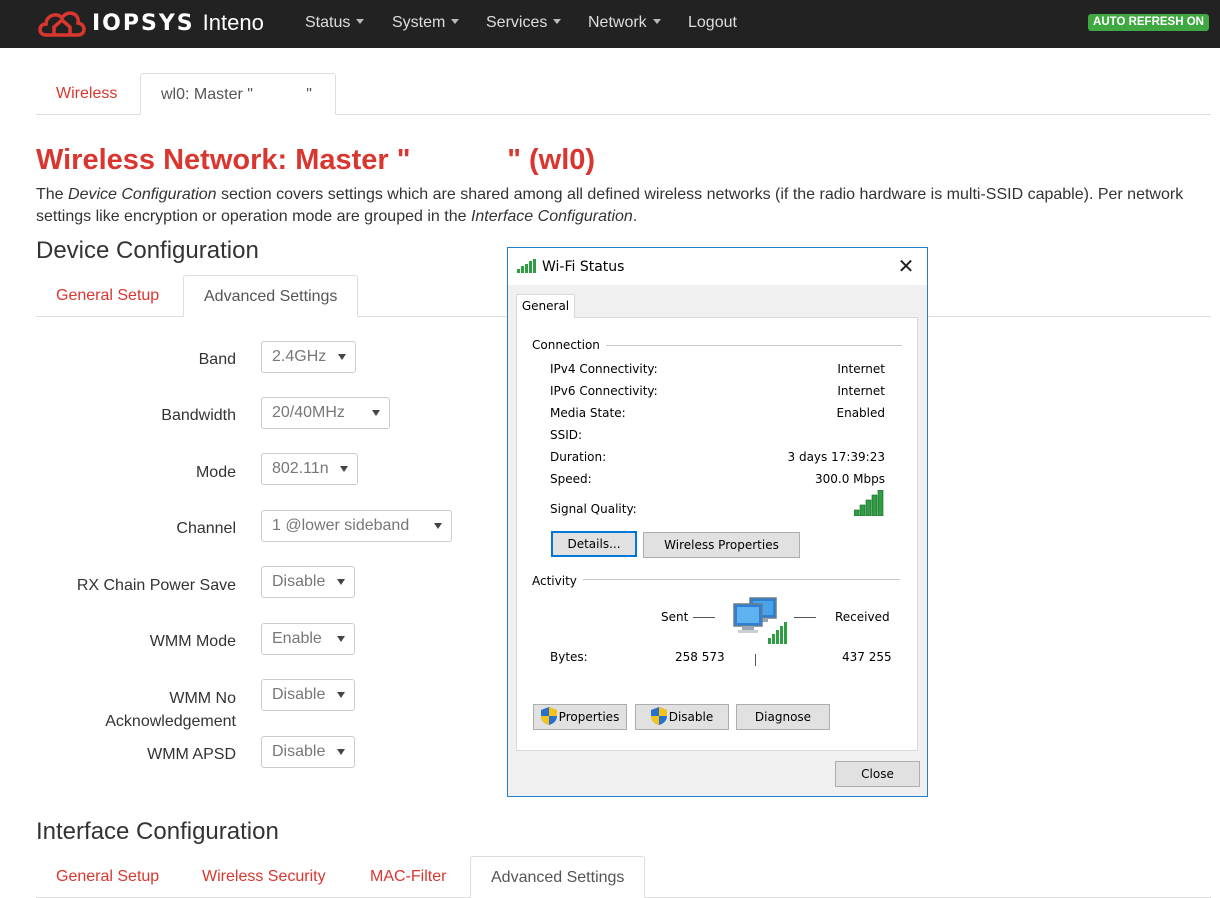  I want to click on tab-wireless-security: Wireless Security, so click(264, 877).